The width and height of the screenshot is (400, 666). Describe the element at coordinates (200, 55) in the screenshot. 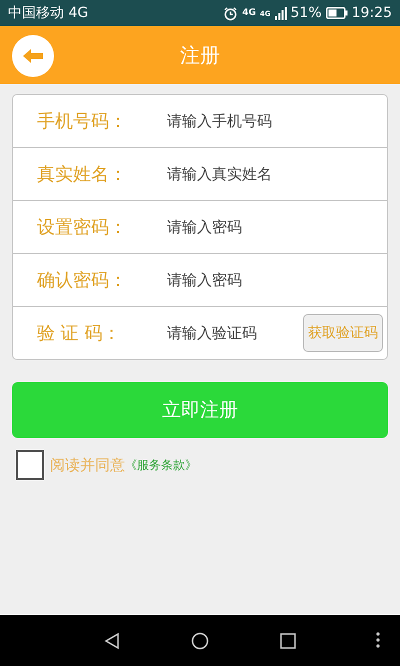

I see `page-title: 注册` at that location.